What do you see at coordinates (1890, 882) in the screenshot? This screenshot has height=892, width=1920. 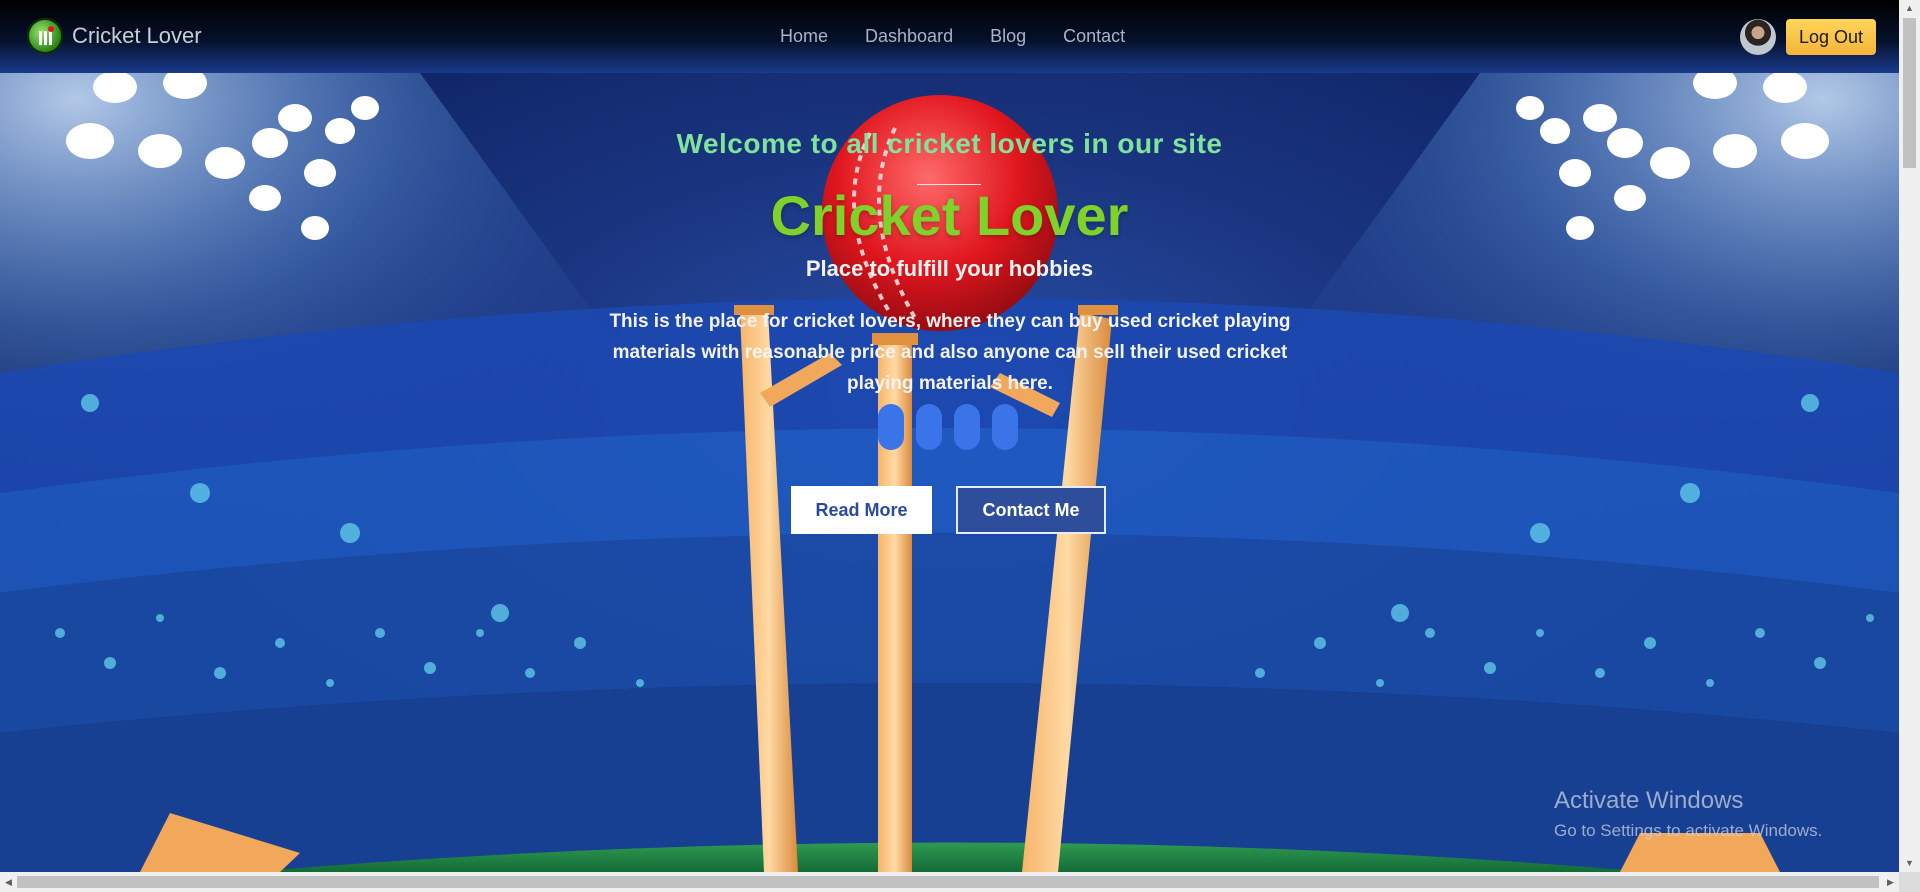 I see `scroll-right-arrow-icon: ▶` at bounding box center [1890, 882].